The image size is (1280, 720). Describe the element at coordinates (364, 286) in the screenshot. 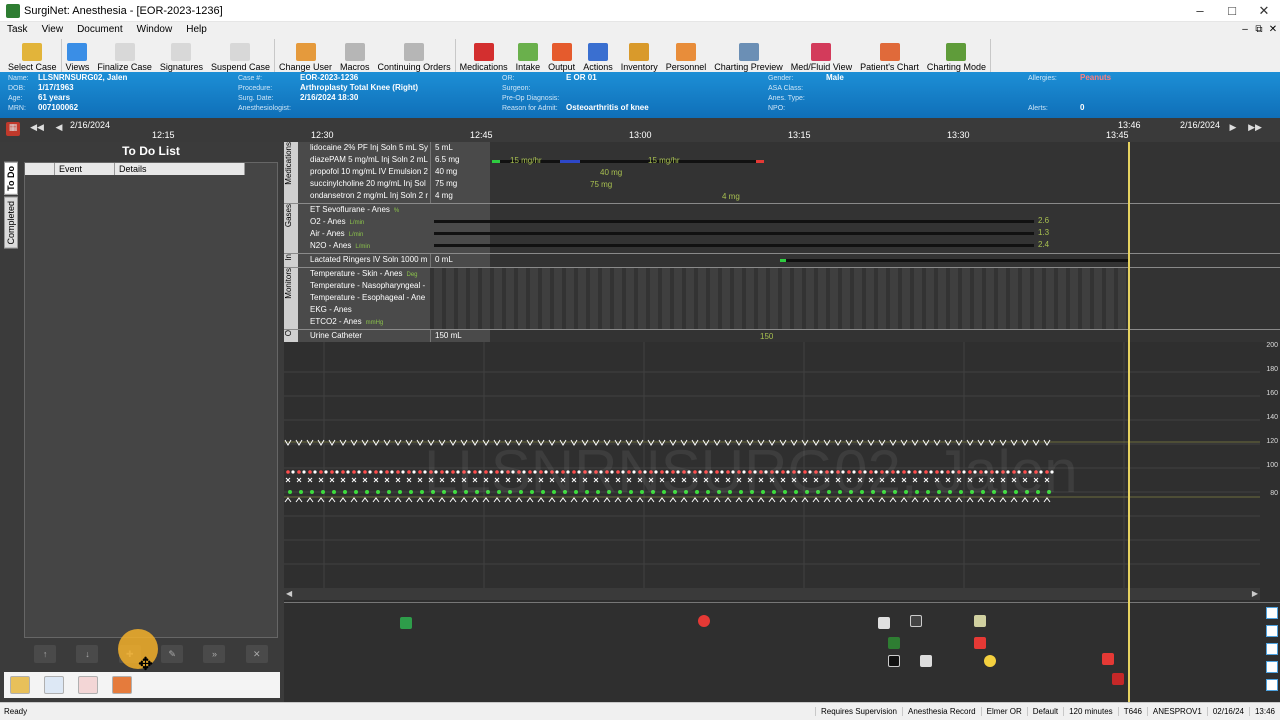

I see `chart-row-label: Temperature - Nasopharyngeal -` at that location.